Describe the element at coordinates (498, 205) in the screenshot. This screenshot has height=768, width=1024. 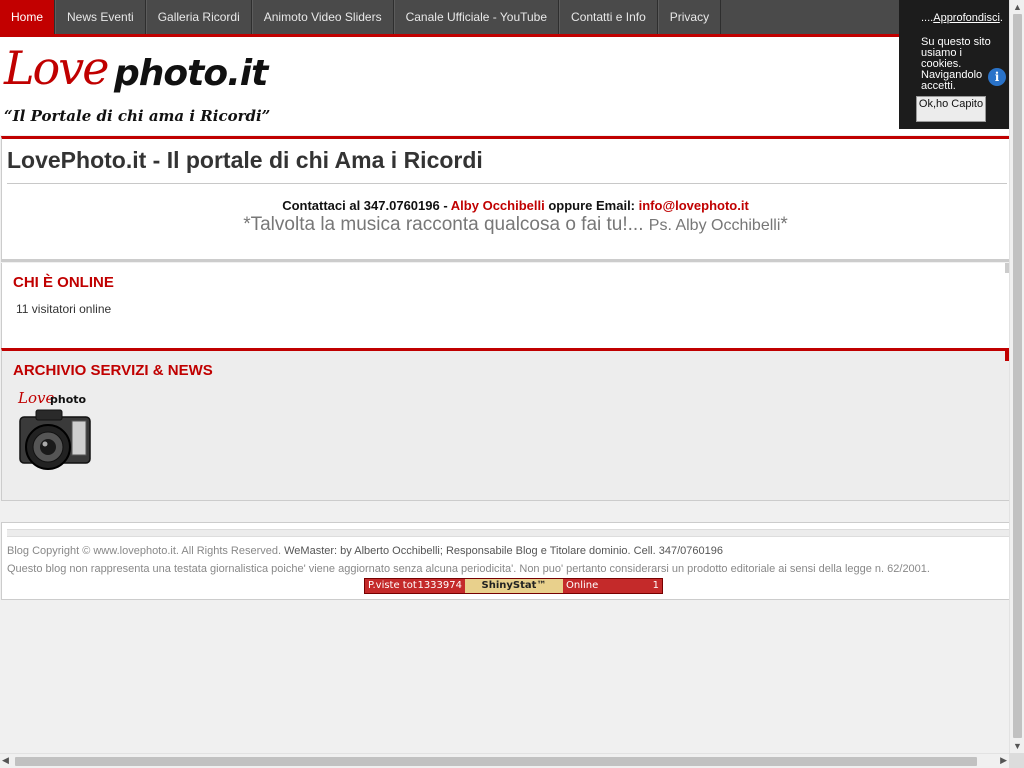
I see `contact-name-link: Alby Occhibelli` at that location.